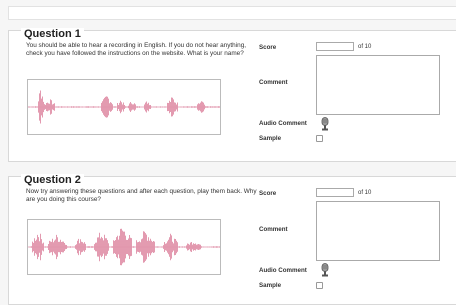 This screenshot has width=456, height=305. I want to click on question-title: Question 2, so click(52, 180).